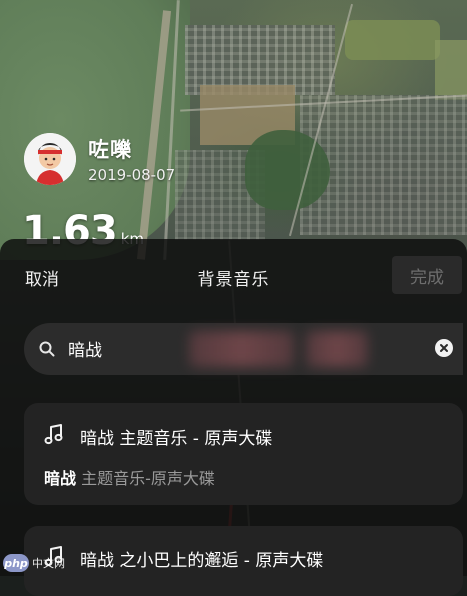  Describe the element at coordinates (202, 561) in the screenshot. I see `music-title: 暗战 之小巴上的邂逅 - 原声大碟` at that location.